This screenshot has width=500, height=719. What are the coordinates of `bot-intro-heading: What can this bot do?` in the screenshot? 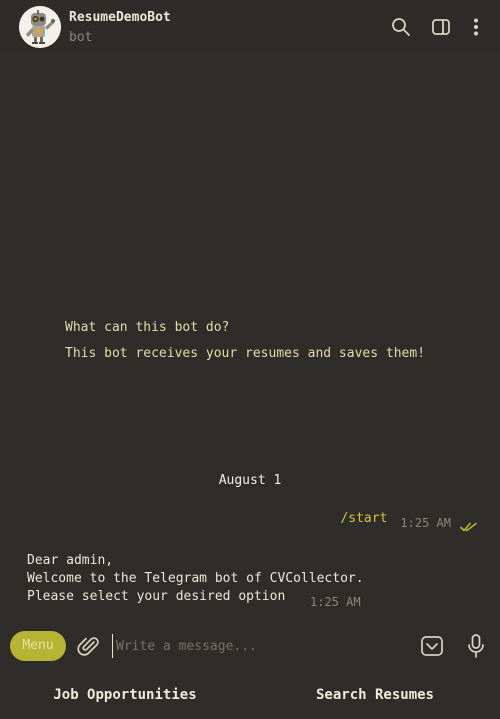 It's located at (147, 327).